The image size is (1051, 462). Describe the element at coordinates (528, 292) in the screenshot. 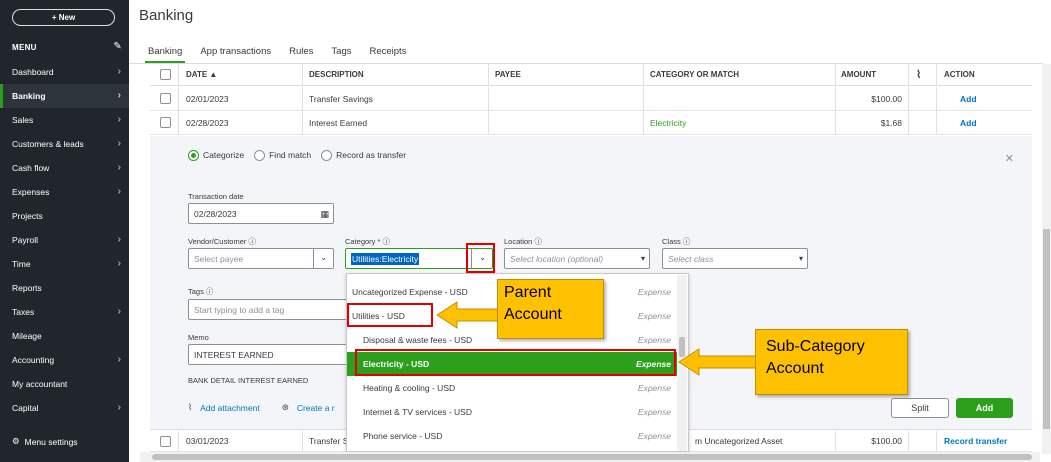

I see `callout-line: Parent` at that location.